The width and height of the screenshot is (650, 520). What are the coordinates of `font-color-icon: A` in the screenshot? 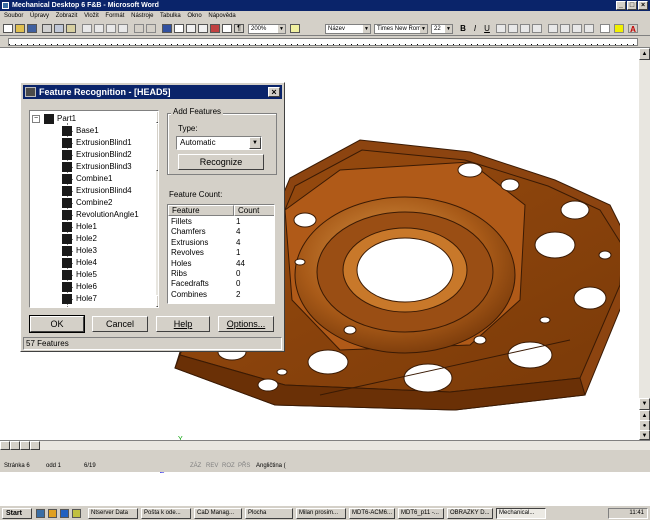 It's located at (633, 29).